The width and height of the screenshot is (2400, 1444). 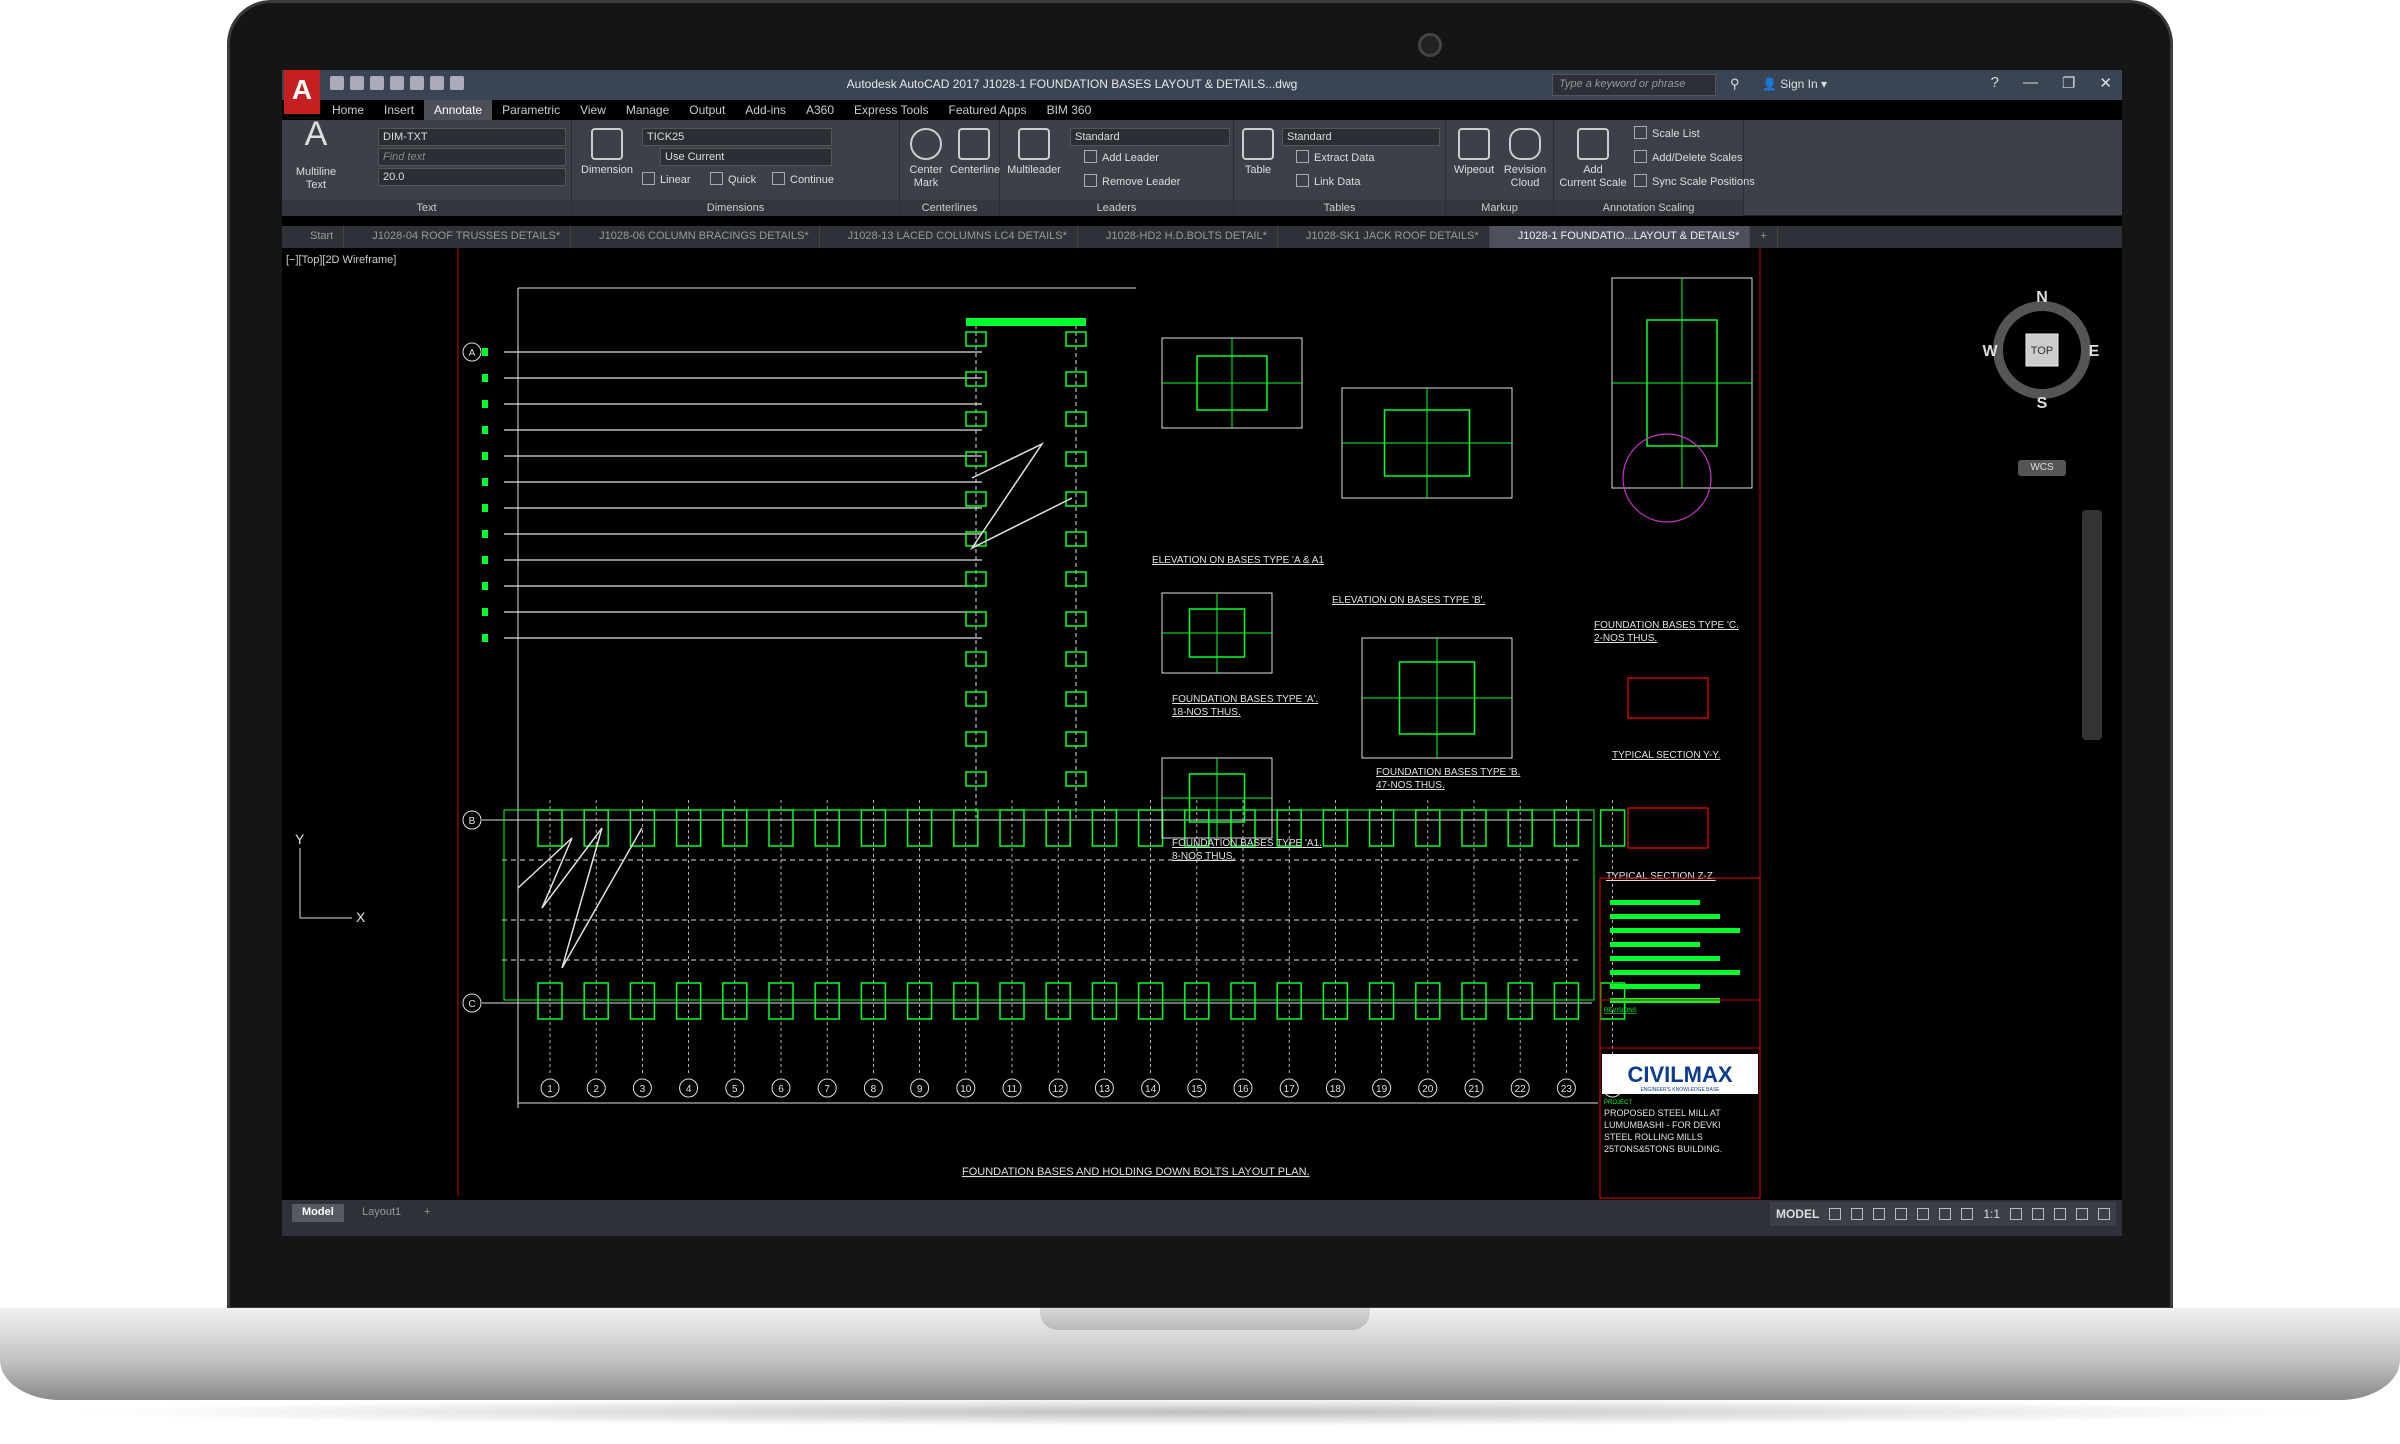 I want to click on dim-style-select: TICK25, so click(x=737, y=137).